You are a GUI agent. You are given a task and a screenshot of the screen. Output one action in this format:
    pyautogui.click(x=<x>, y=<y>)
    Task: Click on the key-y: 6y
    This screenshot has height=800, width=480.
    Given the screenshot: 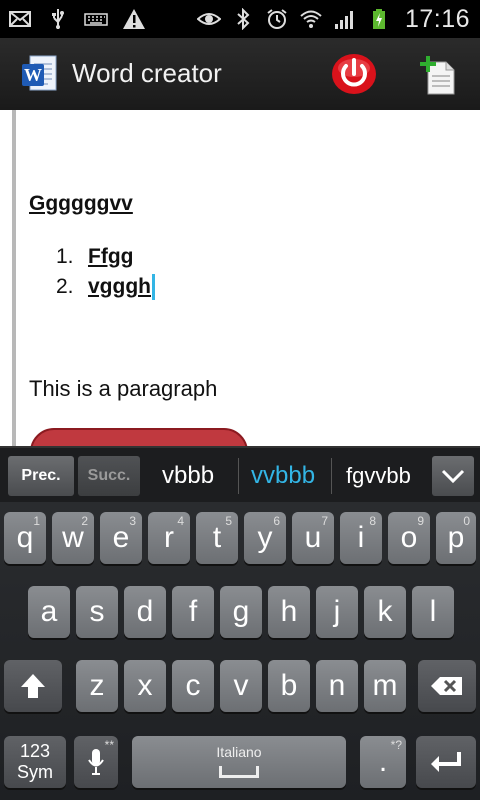 What is the action you would take?
    pyautogui.click(x=265, y=538)
    